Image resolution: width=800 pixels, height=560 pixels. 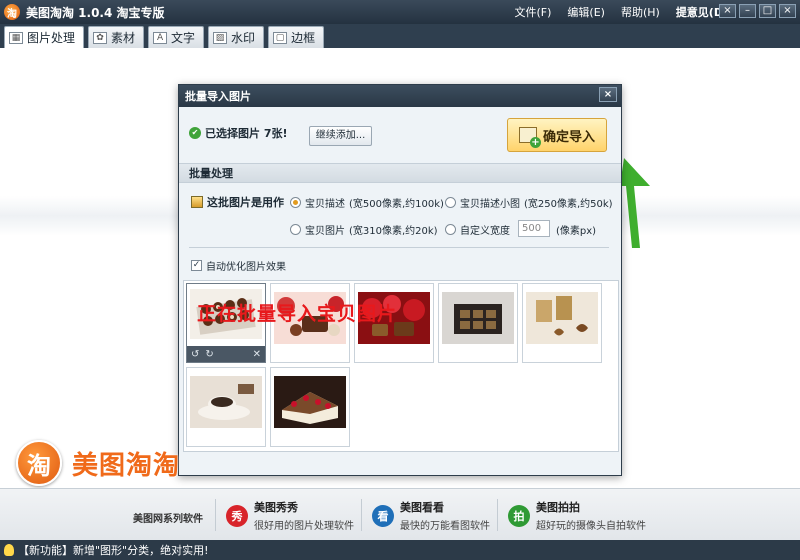 I want to click on radio-note: (宽310像素,约20k), so click(x=393, y=231).